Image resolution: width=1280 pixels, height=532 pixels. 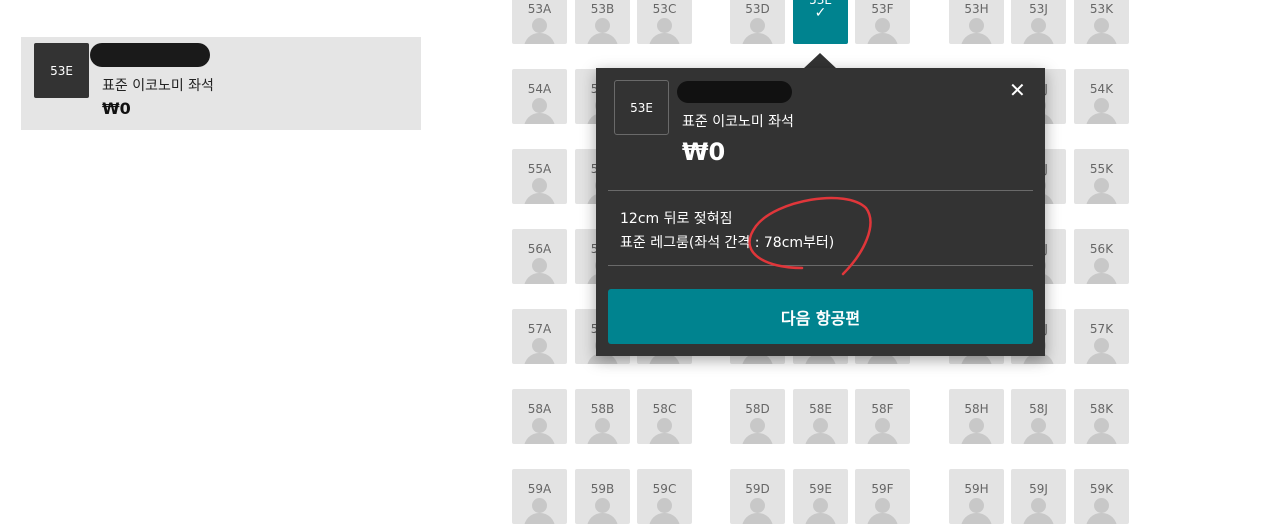 I want to click on seat-label: 55K, so click(x=1101, y=169).